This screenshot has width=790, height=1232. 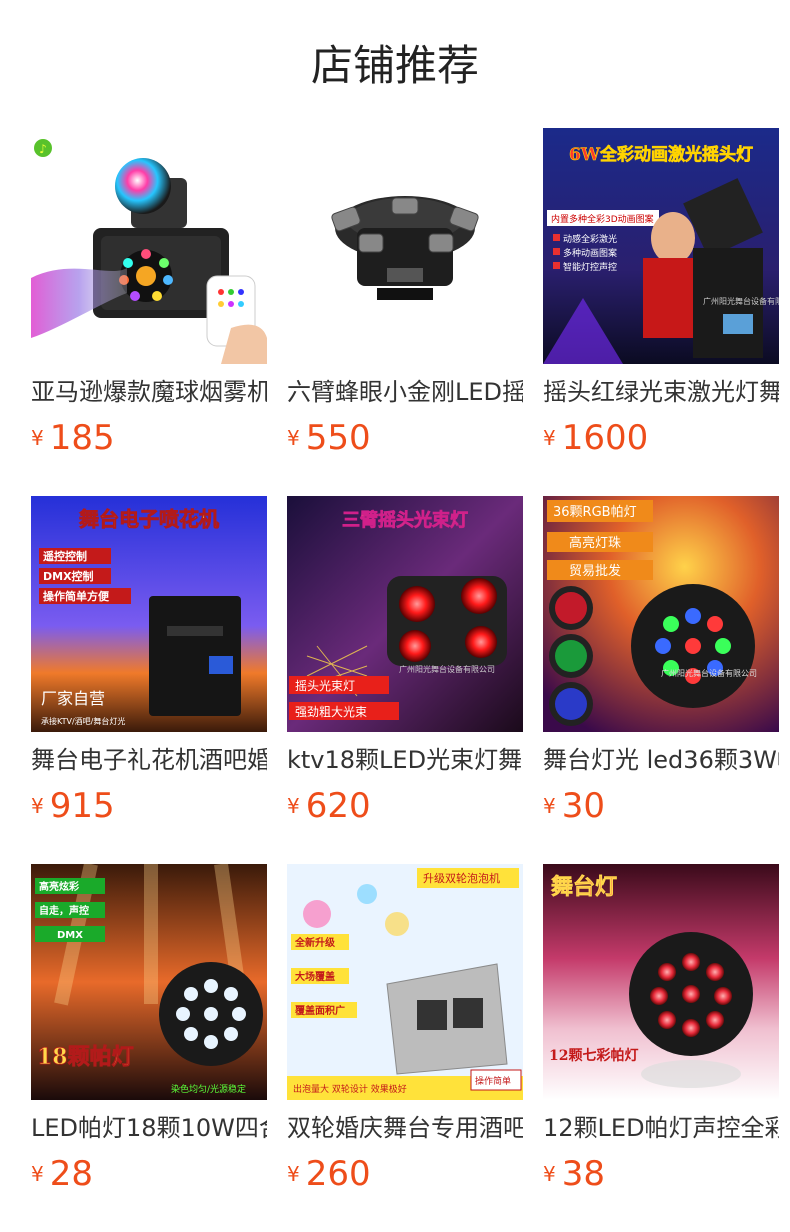 What do you see at coordinates (584, 887) in the screenshot?
I see `par12-headline: 舞台灯` at bounding box center [584, 887].